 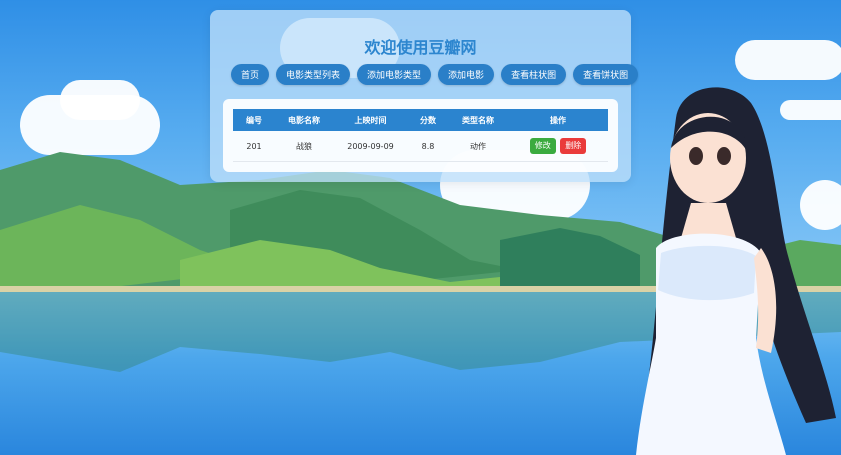 I want to click on delete-button: 删除, so click(x=573, y=146).